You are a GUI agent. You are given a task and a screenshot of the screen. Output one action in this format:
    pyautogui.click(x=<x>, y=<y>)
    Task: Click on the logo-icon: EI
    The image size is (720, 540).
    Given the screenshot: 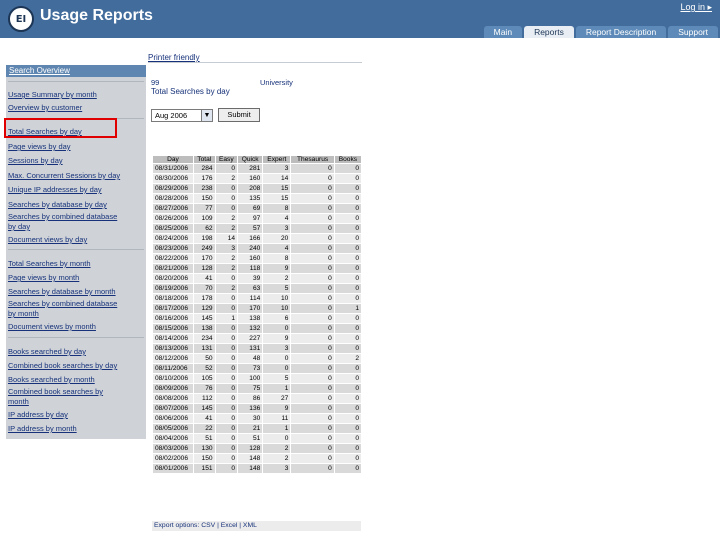 What is the action you would take?
    pyautogui.click(x=21, y=19)
    